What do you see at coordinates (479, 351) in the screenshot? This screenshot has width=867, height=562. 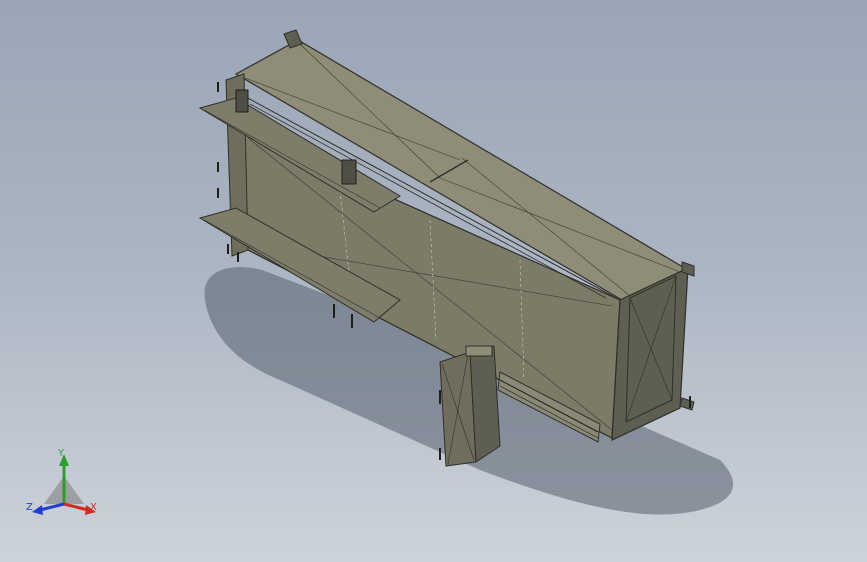 I see `hatch-cap` at bounding box center [479, 351].